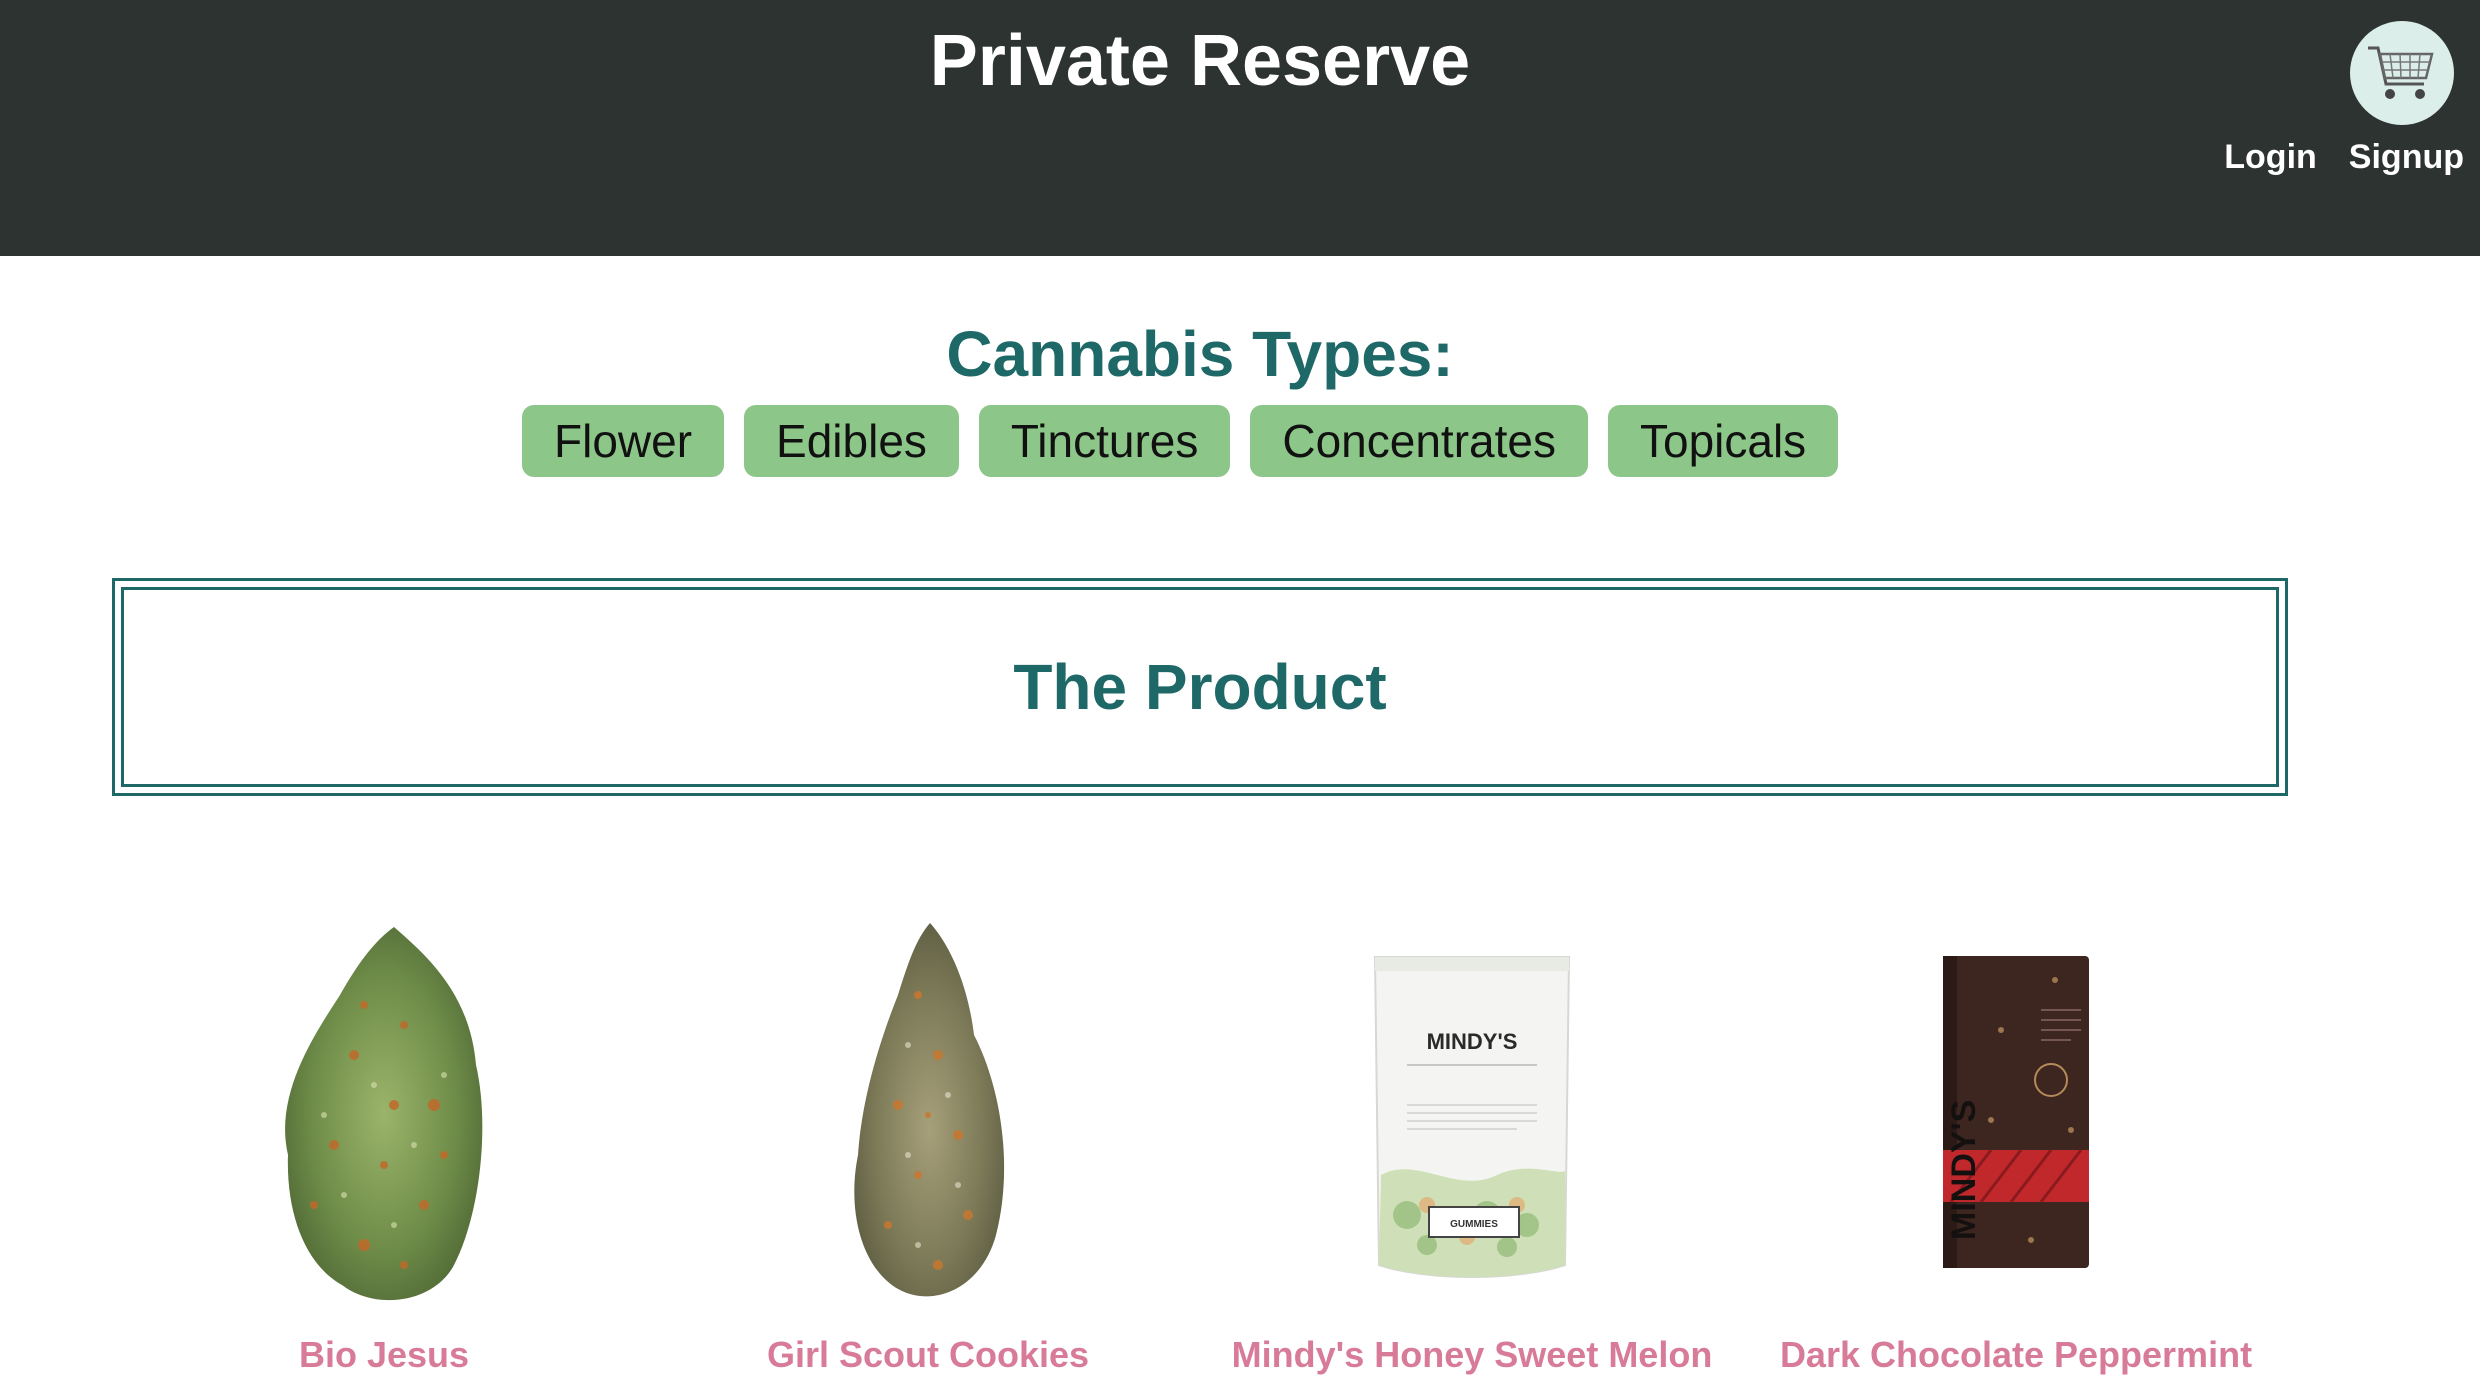 This screenshot has height=1377, width=2480. I want to click on bar-brand-text: MINDY'S, so click(1964, 1170).